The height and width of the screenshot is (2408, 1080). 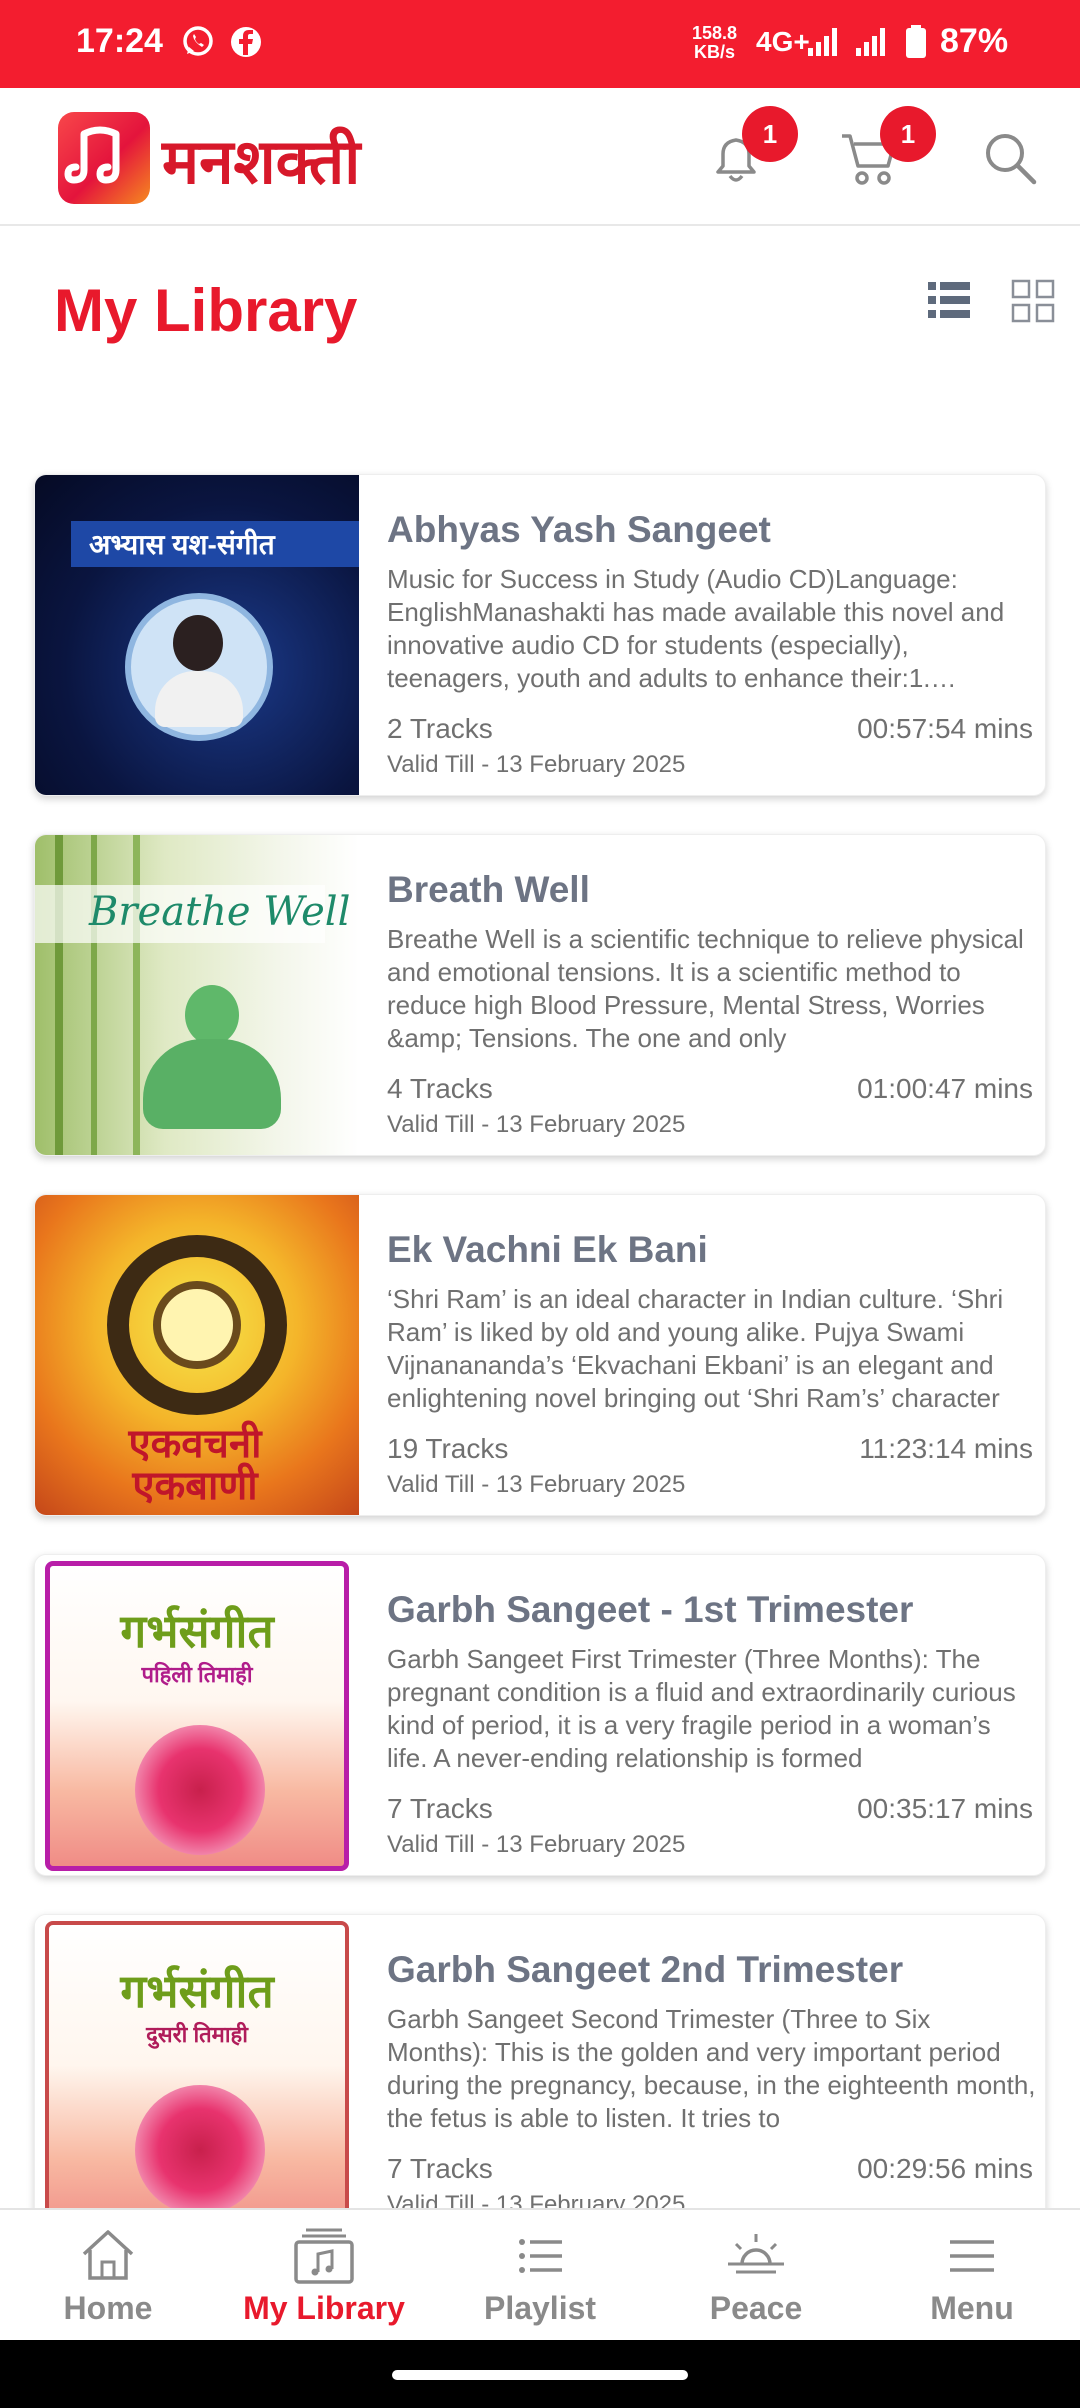 I want to click on track-title: Garbh Sangeet - 1st Trimester, so click(x=650, y=1609).